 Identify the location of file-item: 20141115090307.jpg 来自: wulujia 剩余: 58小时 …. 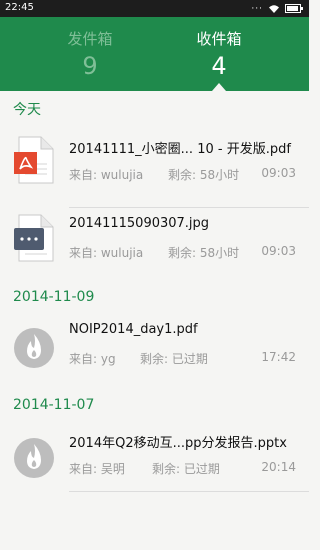
(154, 247).